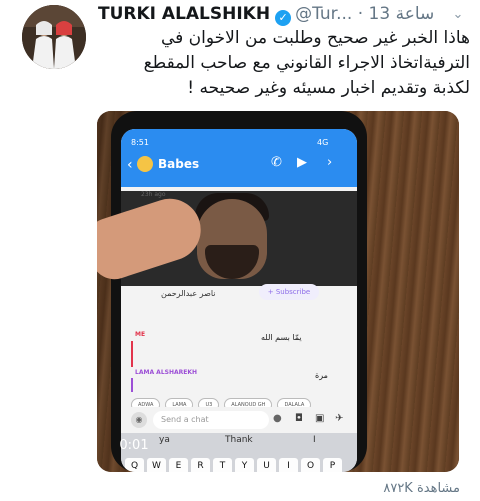 Image resolution: width=480 pixels, height=501 pixels. Describe the element at coordinates (166, 372) in the screenshot. I see `lama-label: LAMA ALSHAREKH` at that location.